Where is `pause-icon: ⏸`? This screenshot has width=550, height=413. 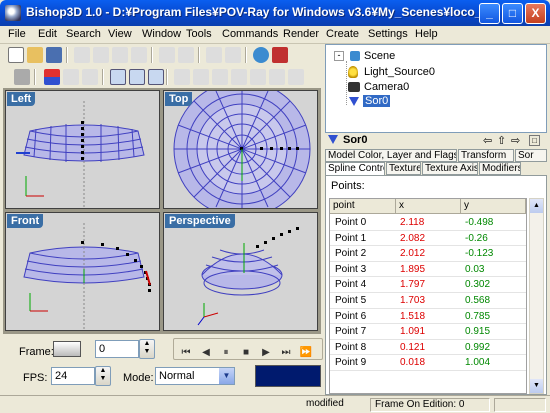 pause-icon: ⏸ is located at coordinates (226, 353).